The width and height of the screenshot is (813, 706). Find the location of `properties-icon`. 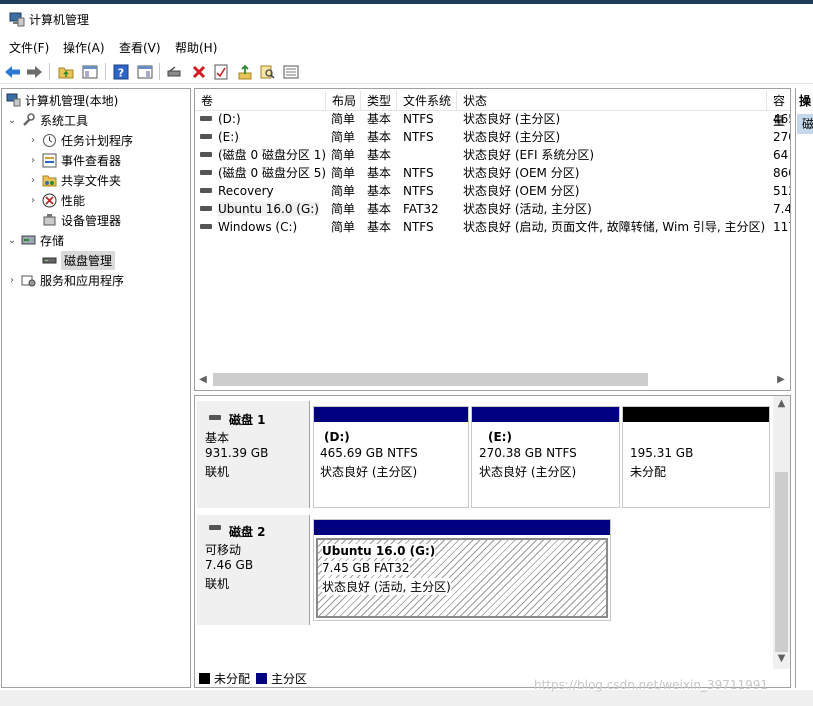

properties-icon is located at coordinates (220, 71).